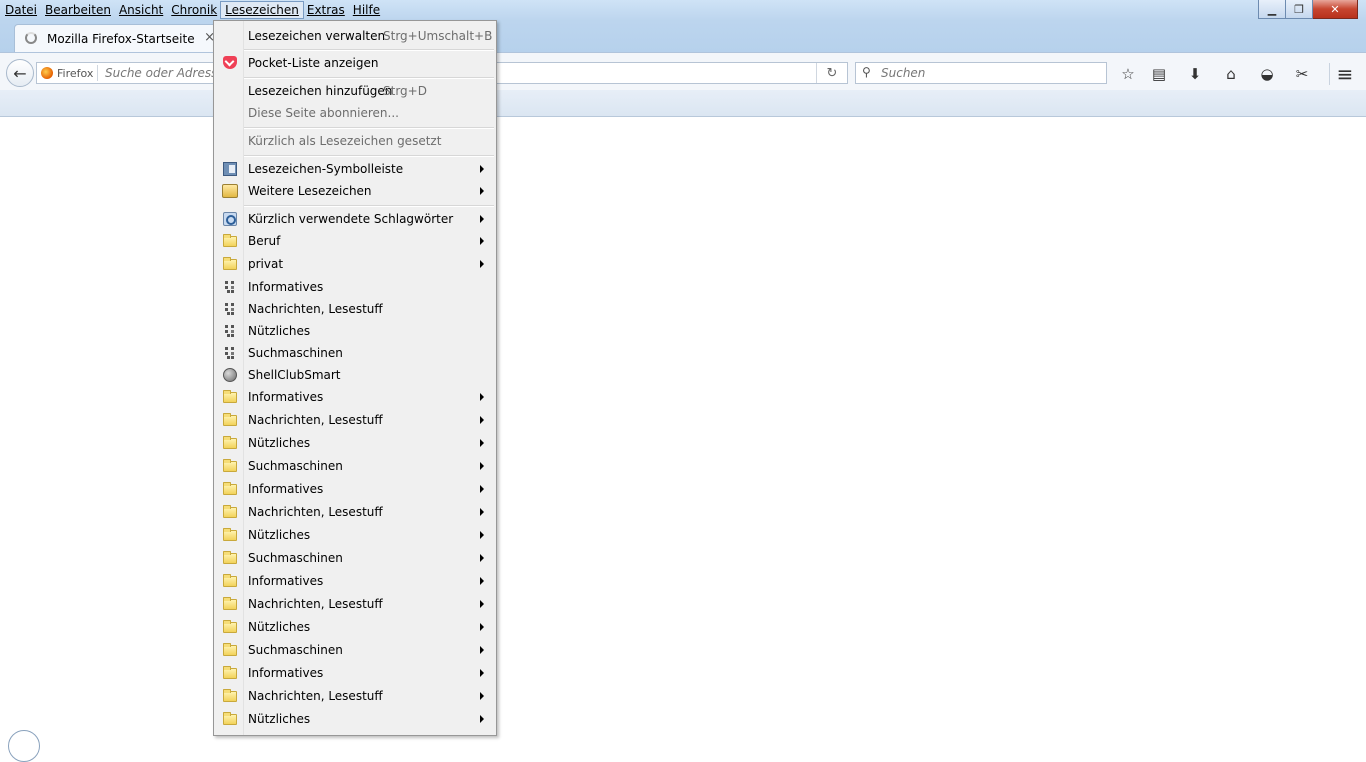 Image resolution: width=1366 pixels, height=762 pixels. Describe the element at coordinates (355, 375) in the screenshot. I see `menuitem-shellclubsmart: ShellClubSmart` at that location.